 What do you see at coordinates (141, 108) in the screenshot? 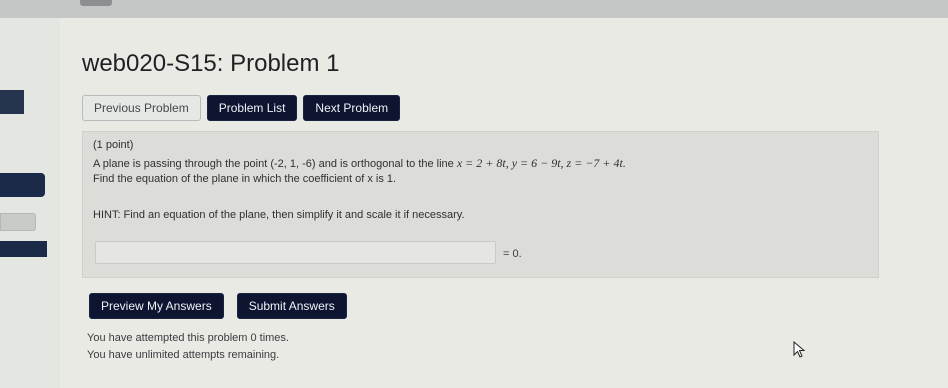
I see `previous-problem-button: Previous Problem` at bounding box center [141, 108].